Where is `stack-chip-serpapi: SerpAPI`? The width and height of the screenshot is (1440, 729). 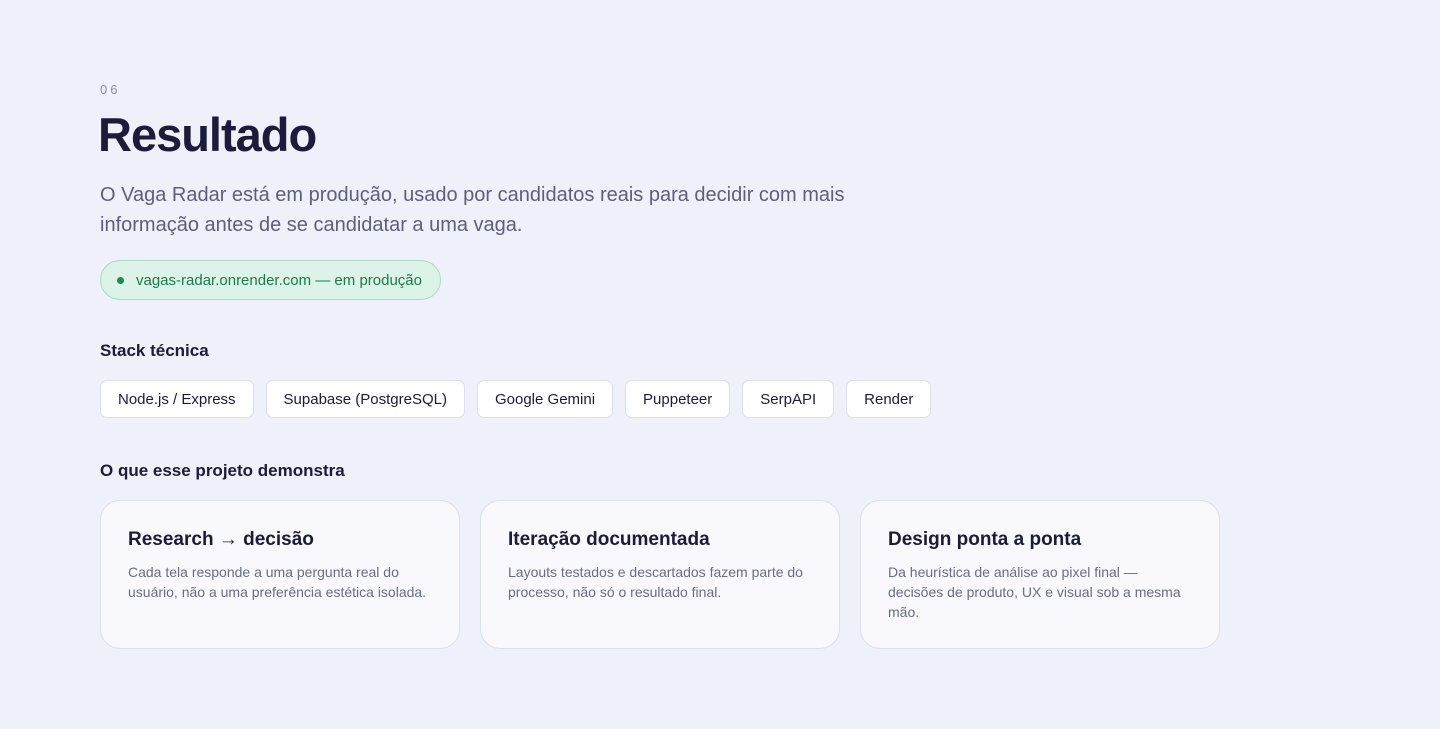 stack-chip-serpapi: SerpAPI is located at coordinates (788, 399).